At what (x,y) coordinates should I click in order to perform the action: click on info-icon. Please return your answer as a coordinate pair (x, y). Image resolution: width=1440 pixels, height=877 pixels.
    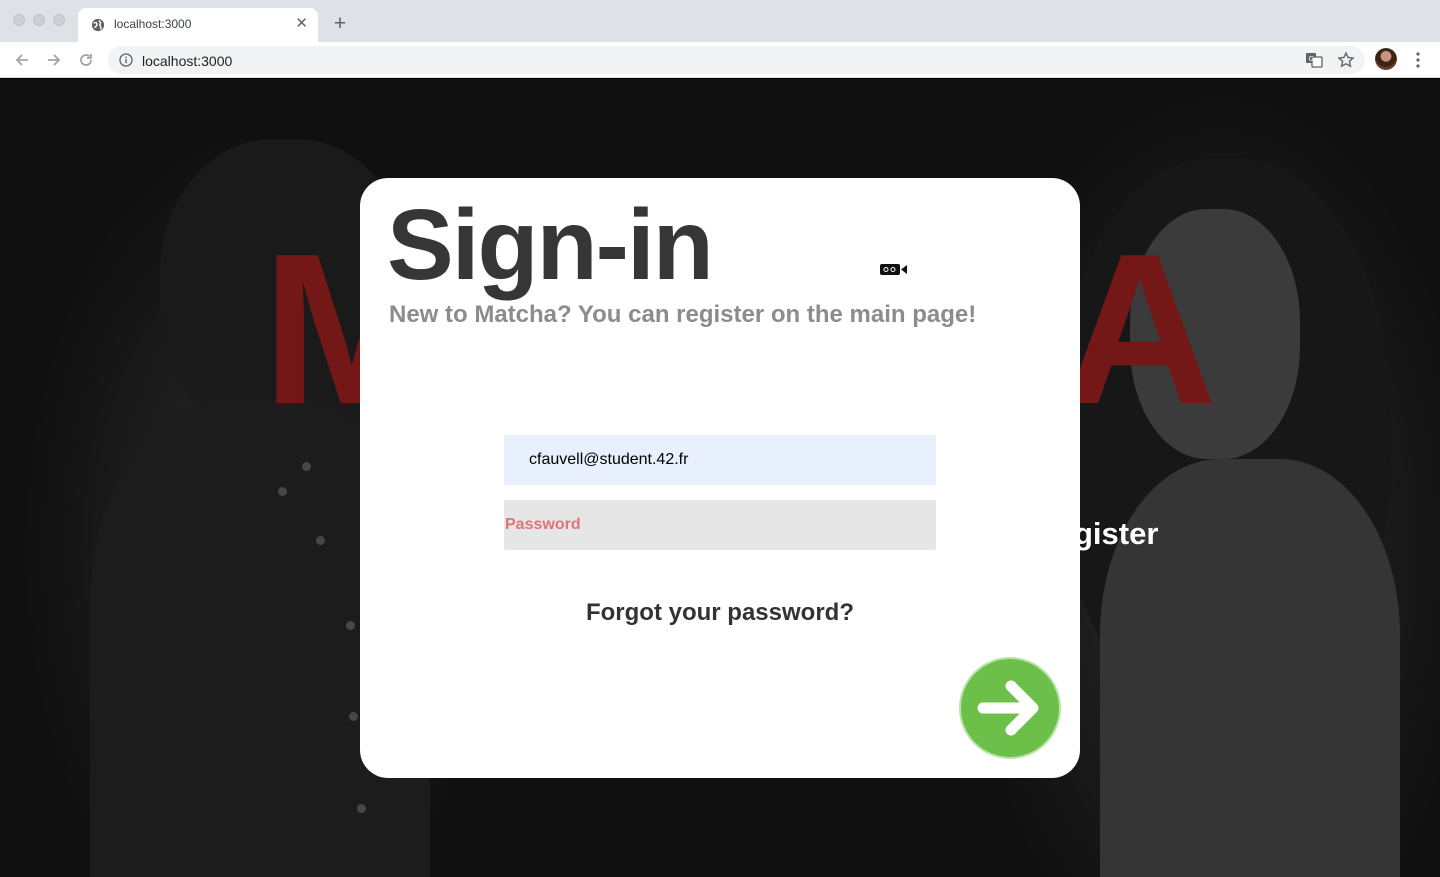
    Looking at the image, I should click on (126, 60).